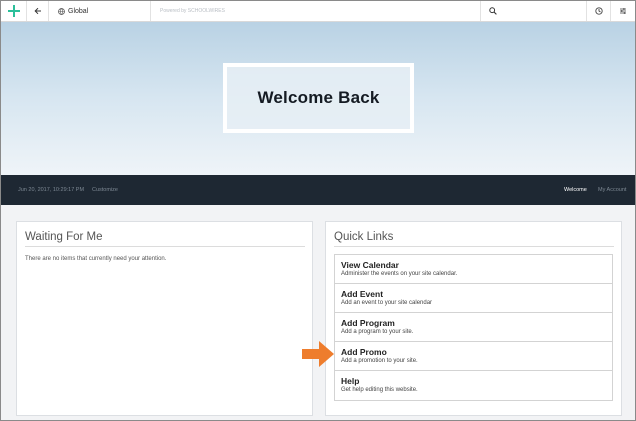  What do you see at coordinates (534, 11) in the screenshot?
I see `search-button` at bounding box center [534, 11].